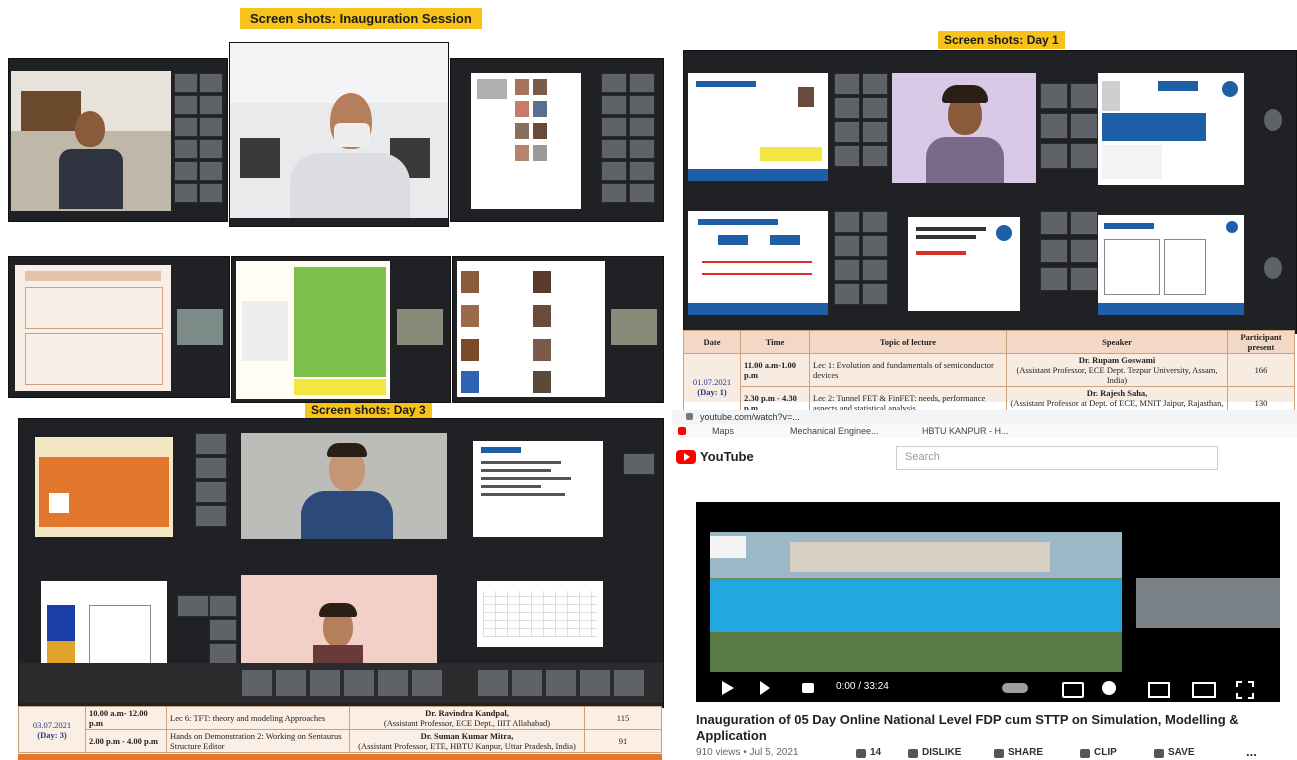  I want to click on yt-logo-text: YouTube, so click(727, 456).